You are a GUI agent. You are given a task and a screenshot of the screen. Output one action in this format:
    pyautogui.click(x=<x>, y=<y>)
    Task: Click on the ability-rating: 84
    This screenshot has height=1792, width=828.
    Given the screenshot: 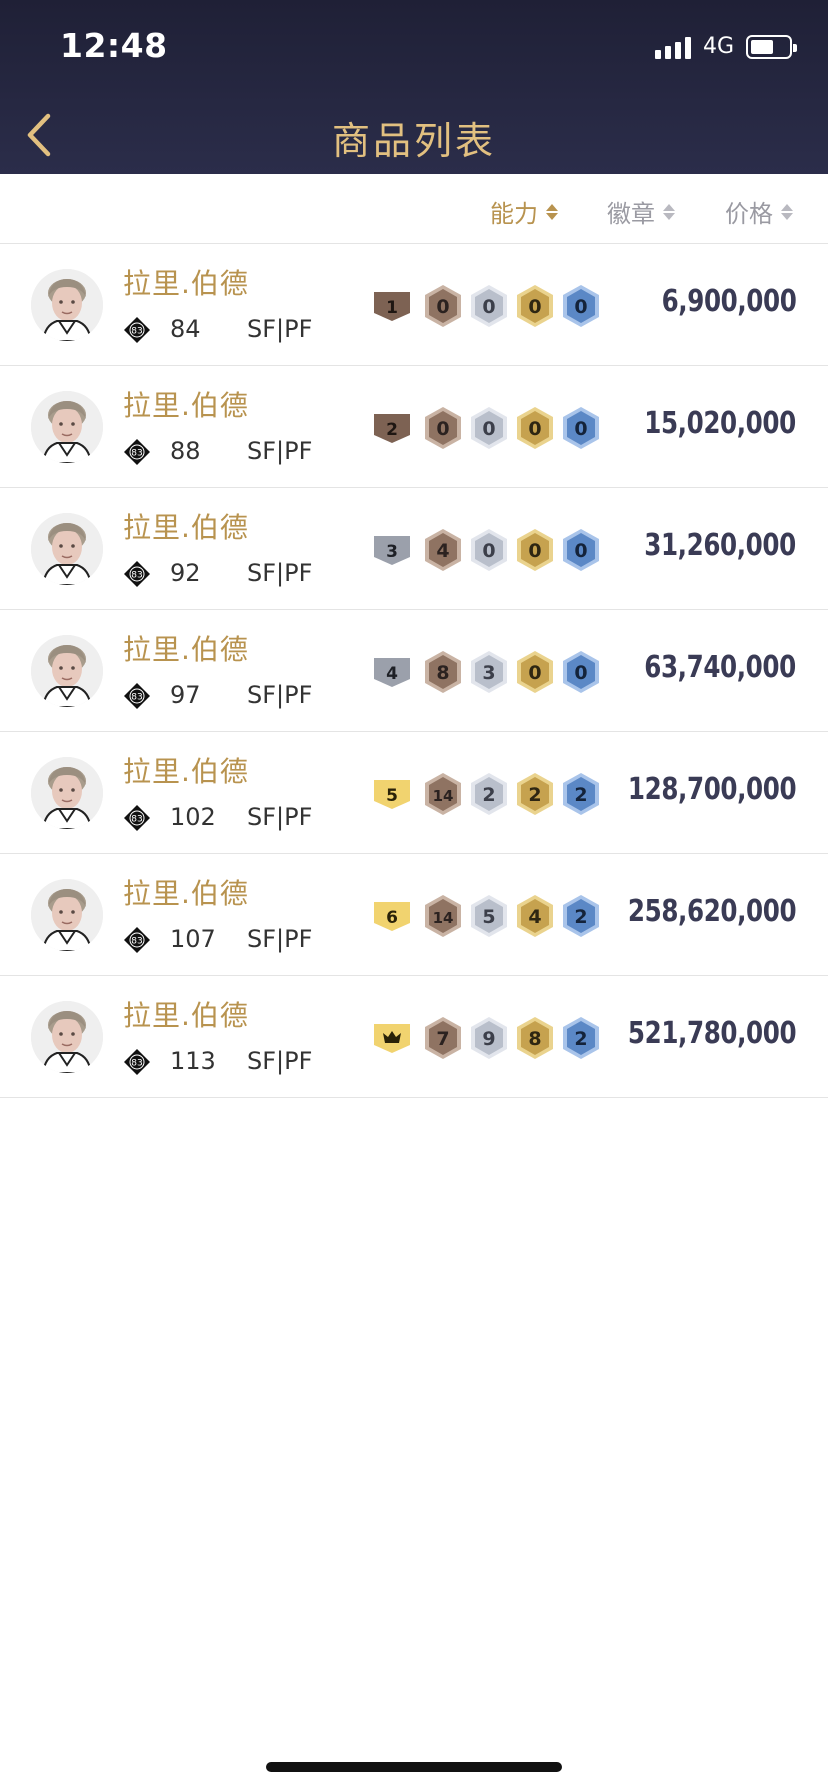 What is the action you would take?
    pyautogui.click(x=185, y=329)
    